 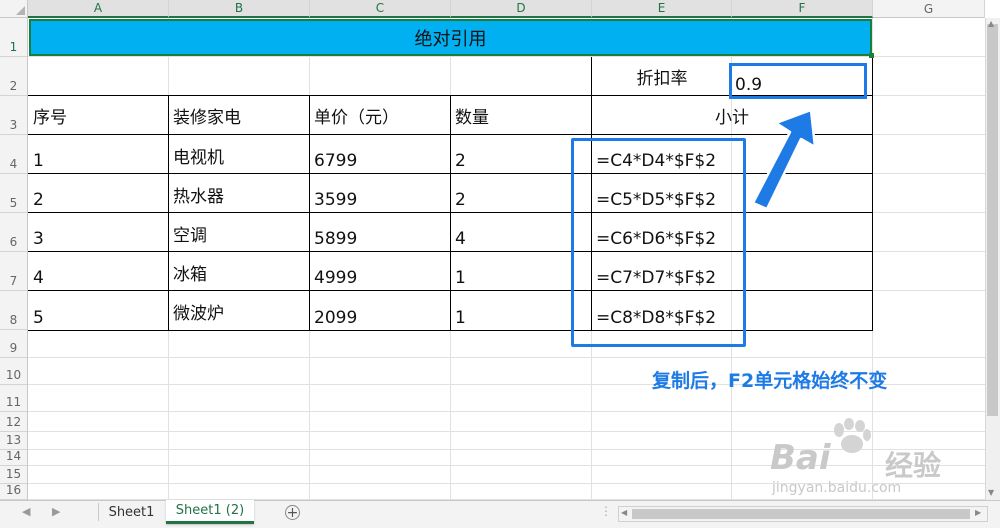 What do you see at coordinates (14, 310) in the screenshot?
I see `row-header-8: 8` at bounding box center [14, 310].